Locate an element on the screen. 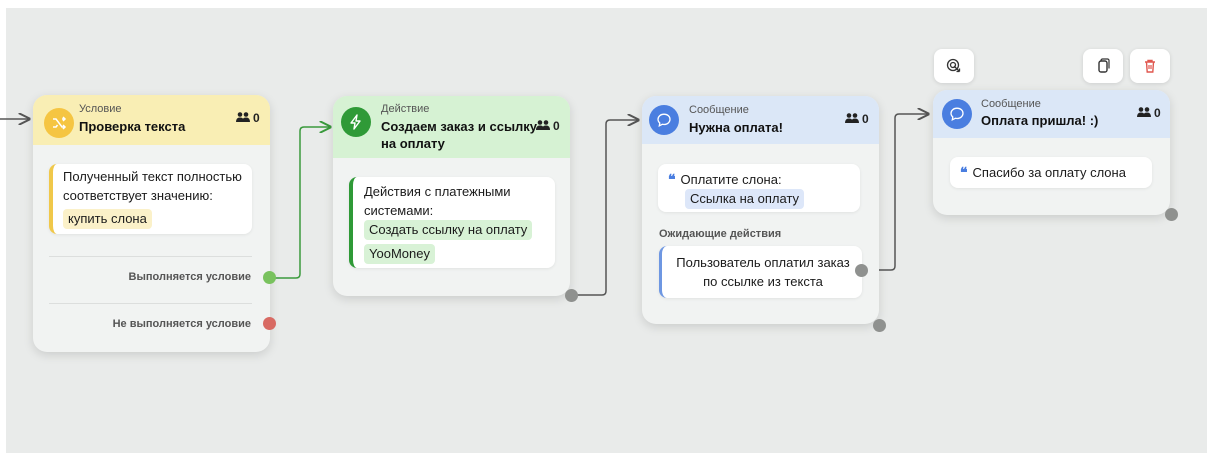  node-header: Сообщение Оплата пришла! :) 0 is located at coordinates (1051, 114).